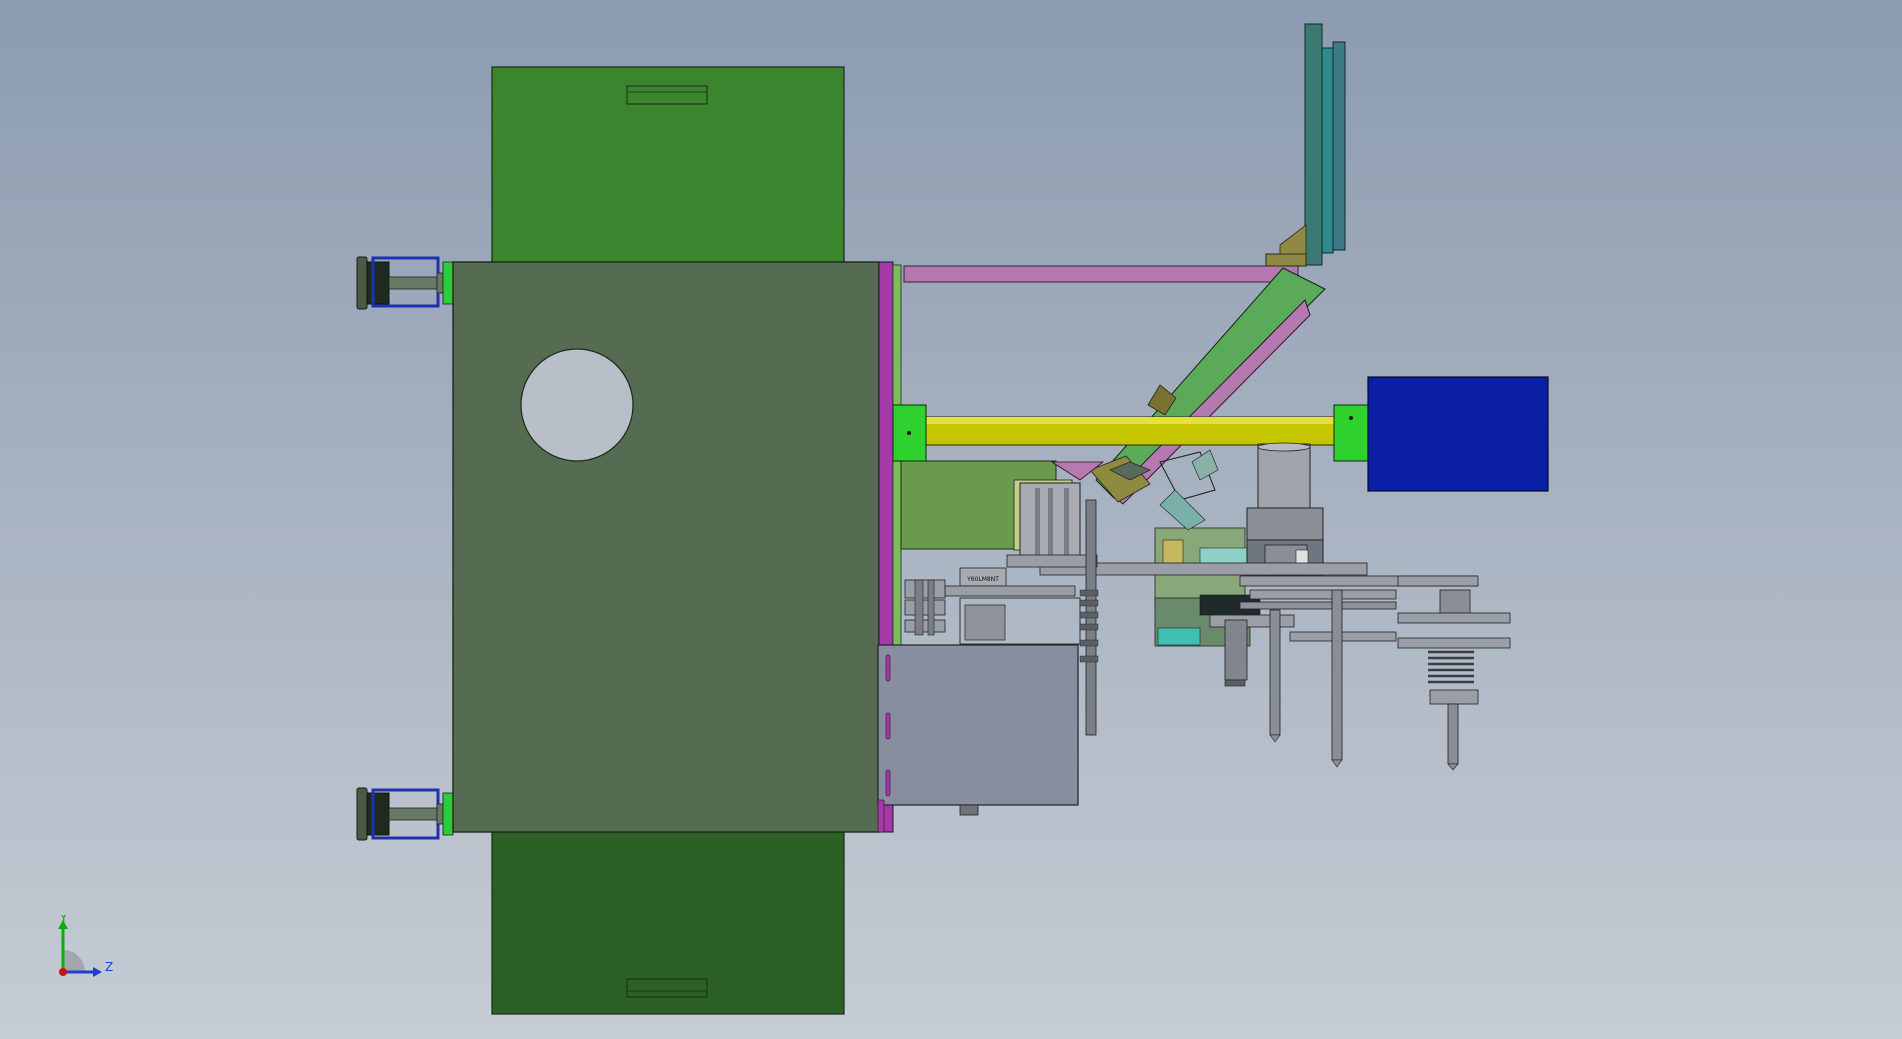 Image resolution: width=1902 pixels, height=1039 pixels. Describe the element at coordinates (668, 923) in the screenshot. I see `bottom-door-panel` at that location.